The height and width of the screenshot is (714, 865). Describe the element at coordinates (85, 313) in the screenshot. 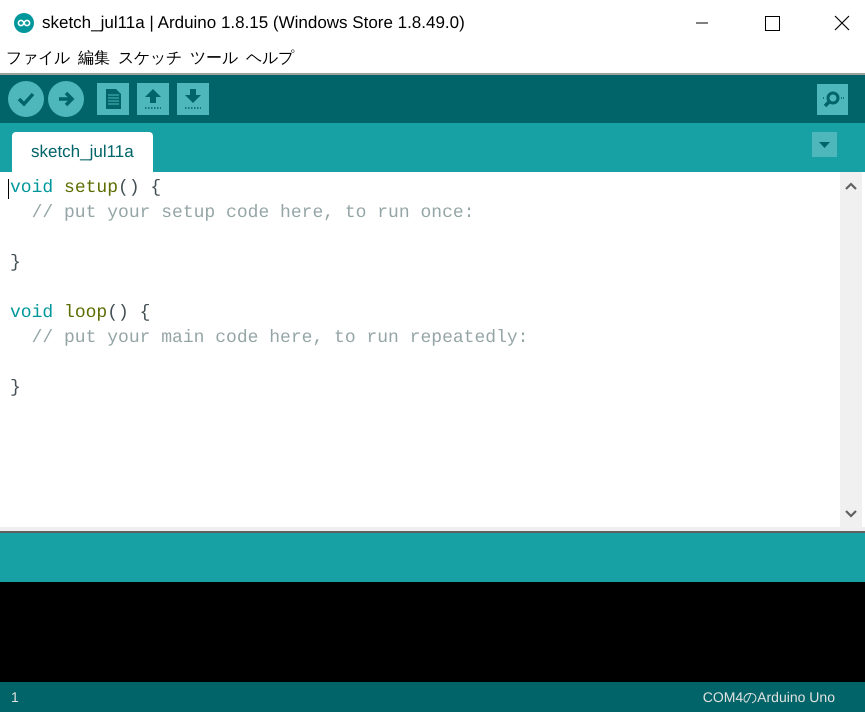

I see `code-token: loop` at that location.